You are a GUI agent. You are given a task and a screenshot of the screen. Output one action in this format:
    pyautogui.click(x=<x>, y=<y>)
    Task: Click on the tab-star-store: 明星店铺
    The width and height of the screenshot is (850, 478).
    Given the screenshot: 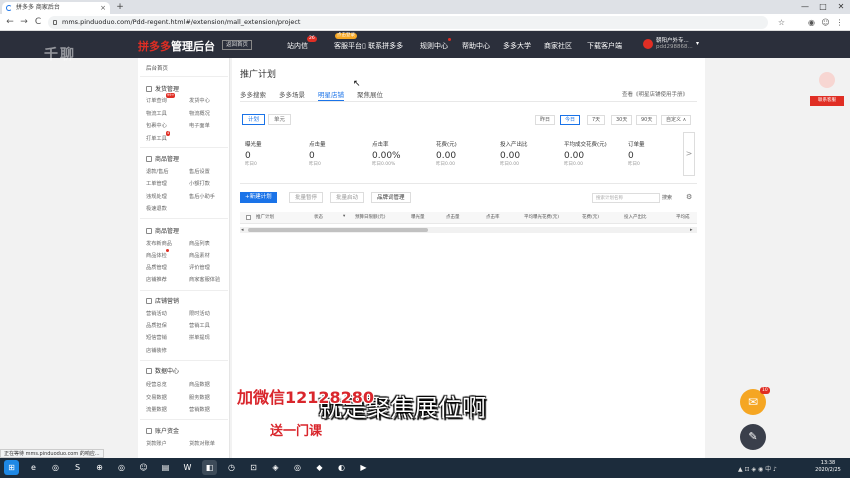 What is the action you would take?
    pyautogui.click(x=331, y=95)
    